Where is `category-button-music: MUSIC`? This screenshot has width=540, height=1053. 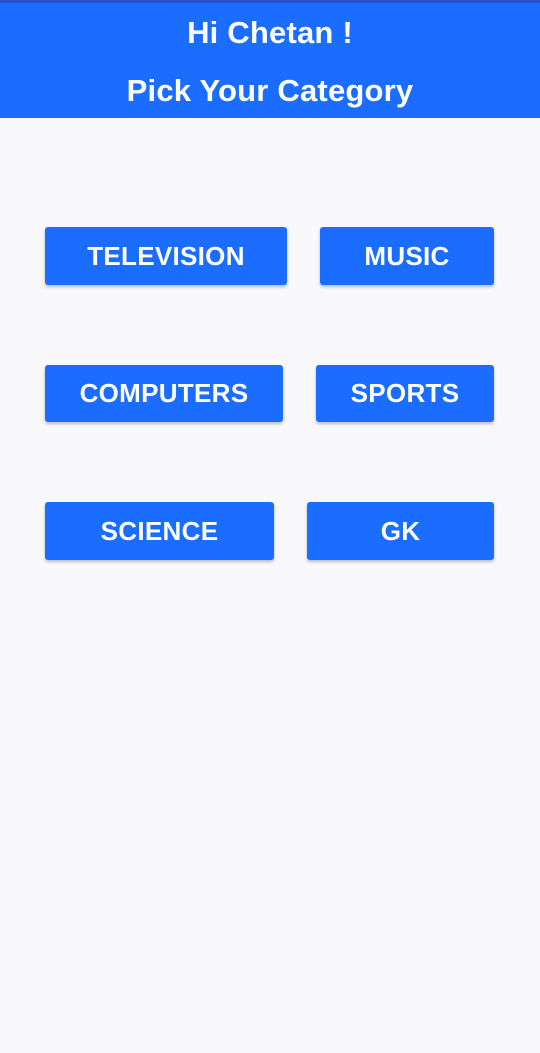
category-button-music: MUSIC is located at coordinates (407, 256).